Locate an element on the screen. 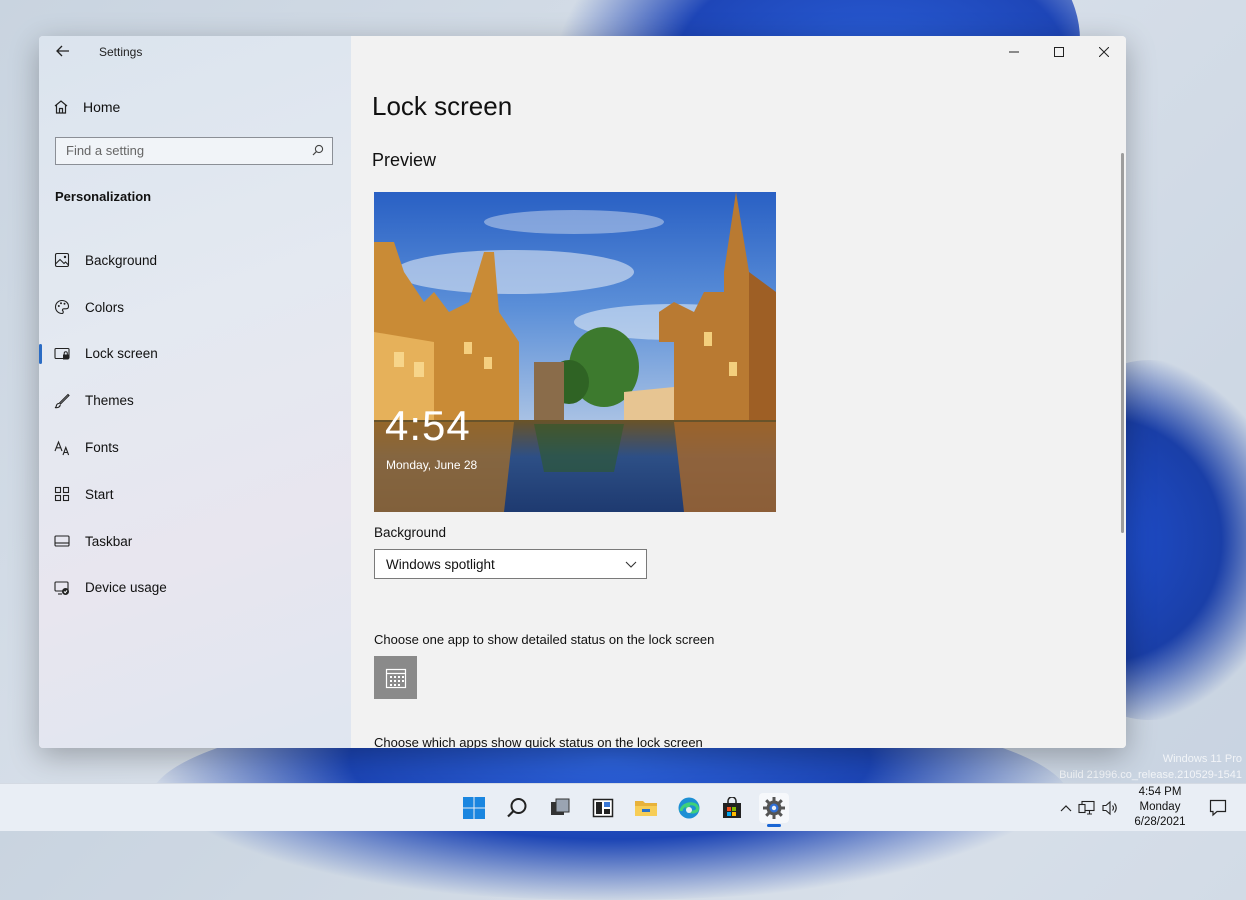  preview-time: 4:54 is located at coordinates (428, 425).